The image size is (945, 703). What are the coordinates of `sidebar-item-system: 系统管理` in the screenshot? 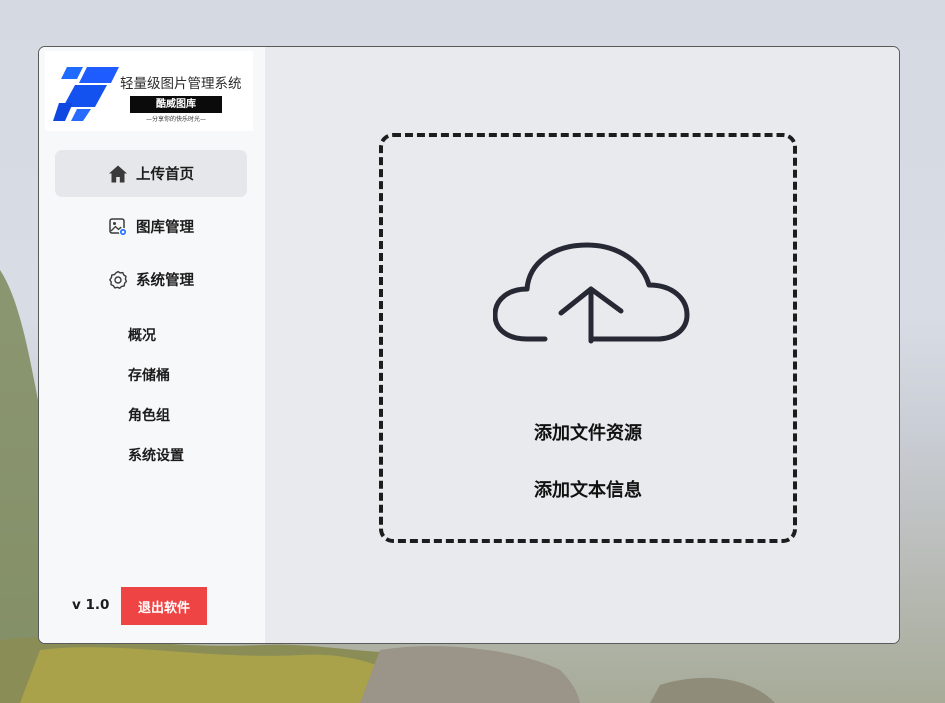 It's located at (151, 279).